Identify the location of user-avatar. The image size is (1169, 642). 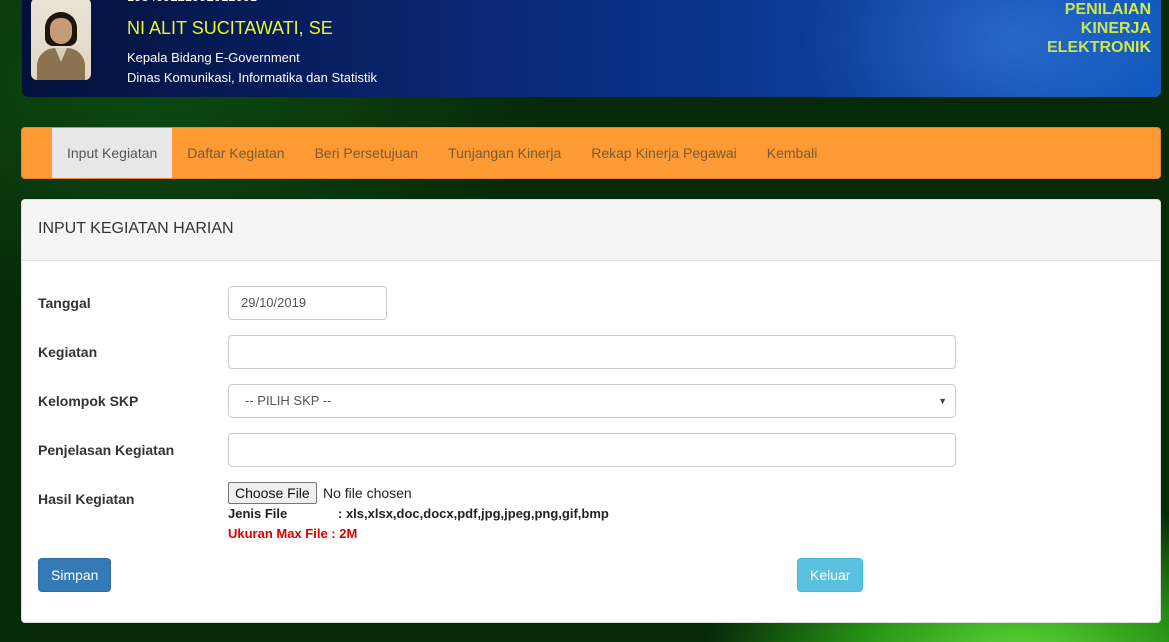
(61, 40).